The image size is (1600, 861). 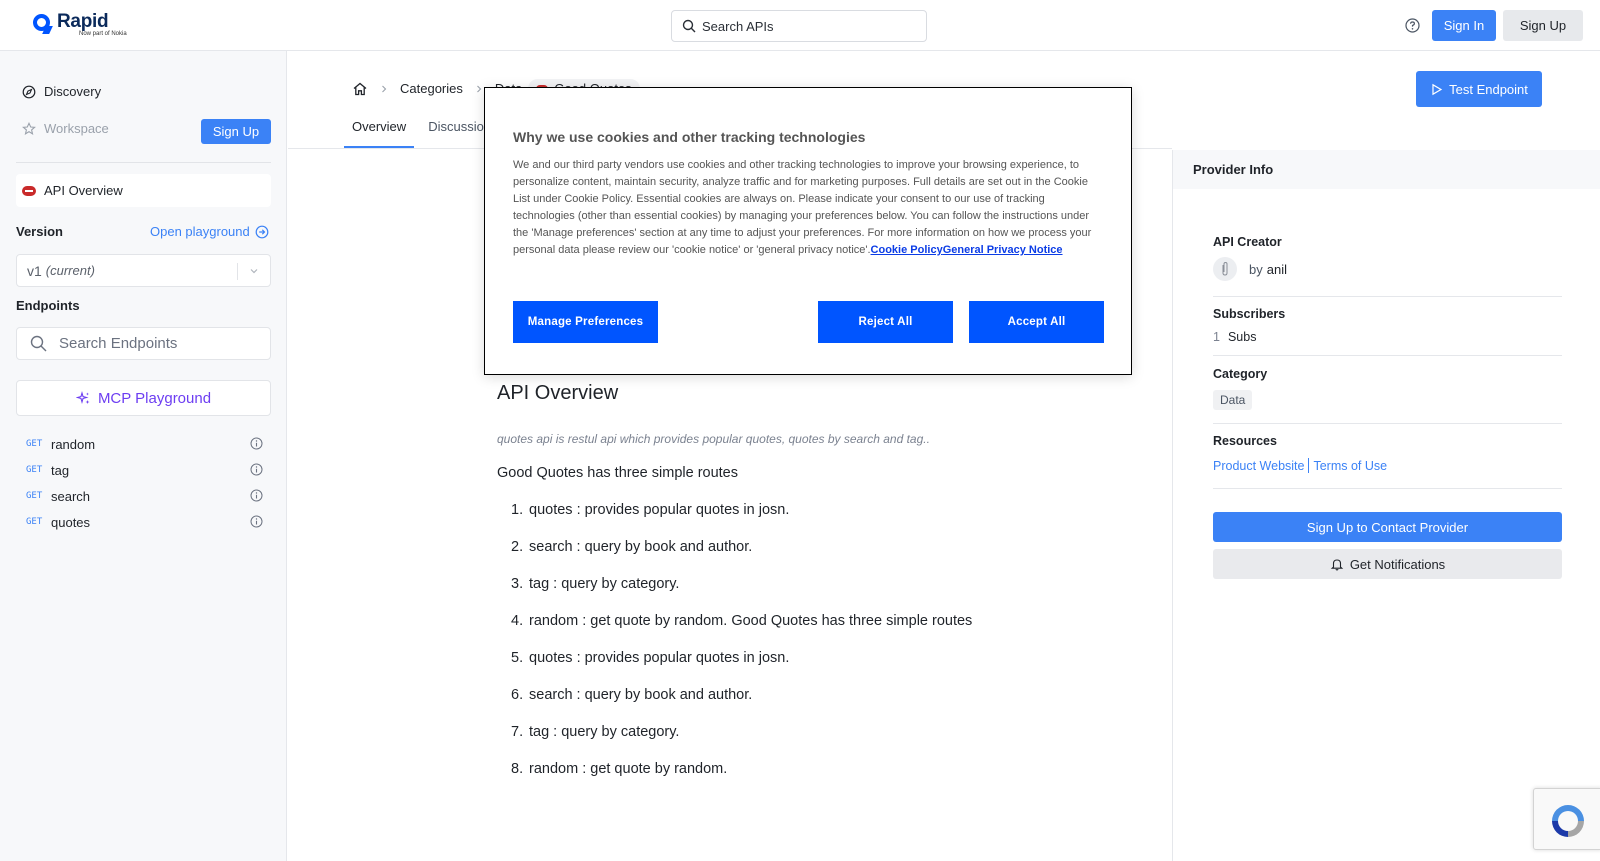 I want to click on logo-word: Rapid, so click(x=83, y=21).